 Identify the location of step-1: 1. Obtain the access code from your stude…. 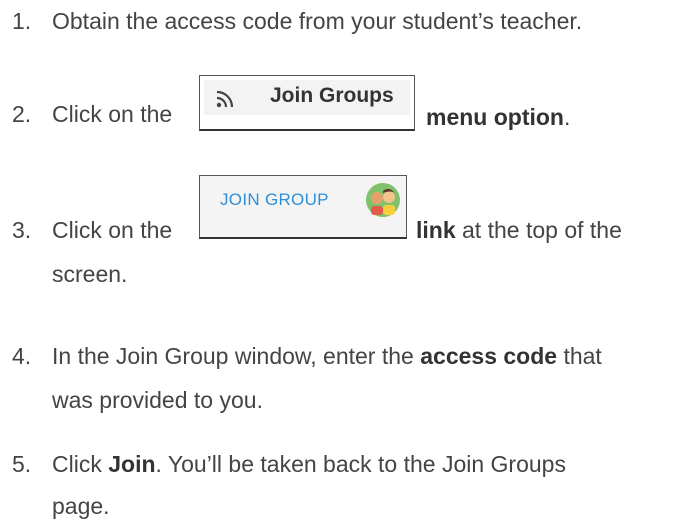
(343, 21).